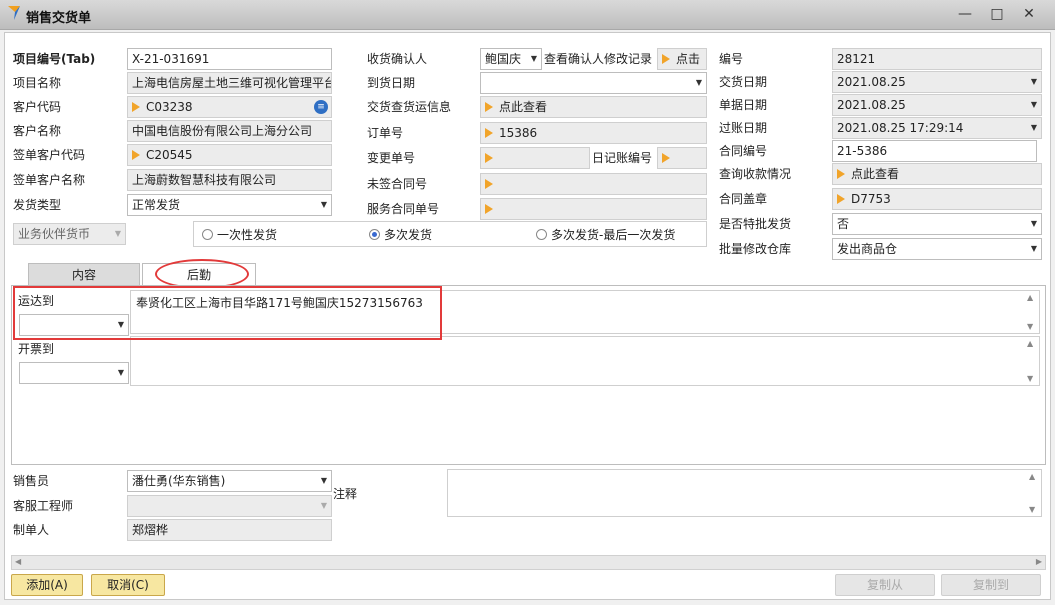  What do you see at coordinates (937, 59) in the screenshot?
I see `number-field: 28121` at bounding box center [937, 59].